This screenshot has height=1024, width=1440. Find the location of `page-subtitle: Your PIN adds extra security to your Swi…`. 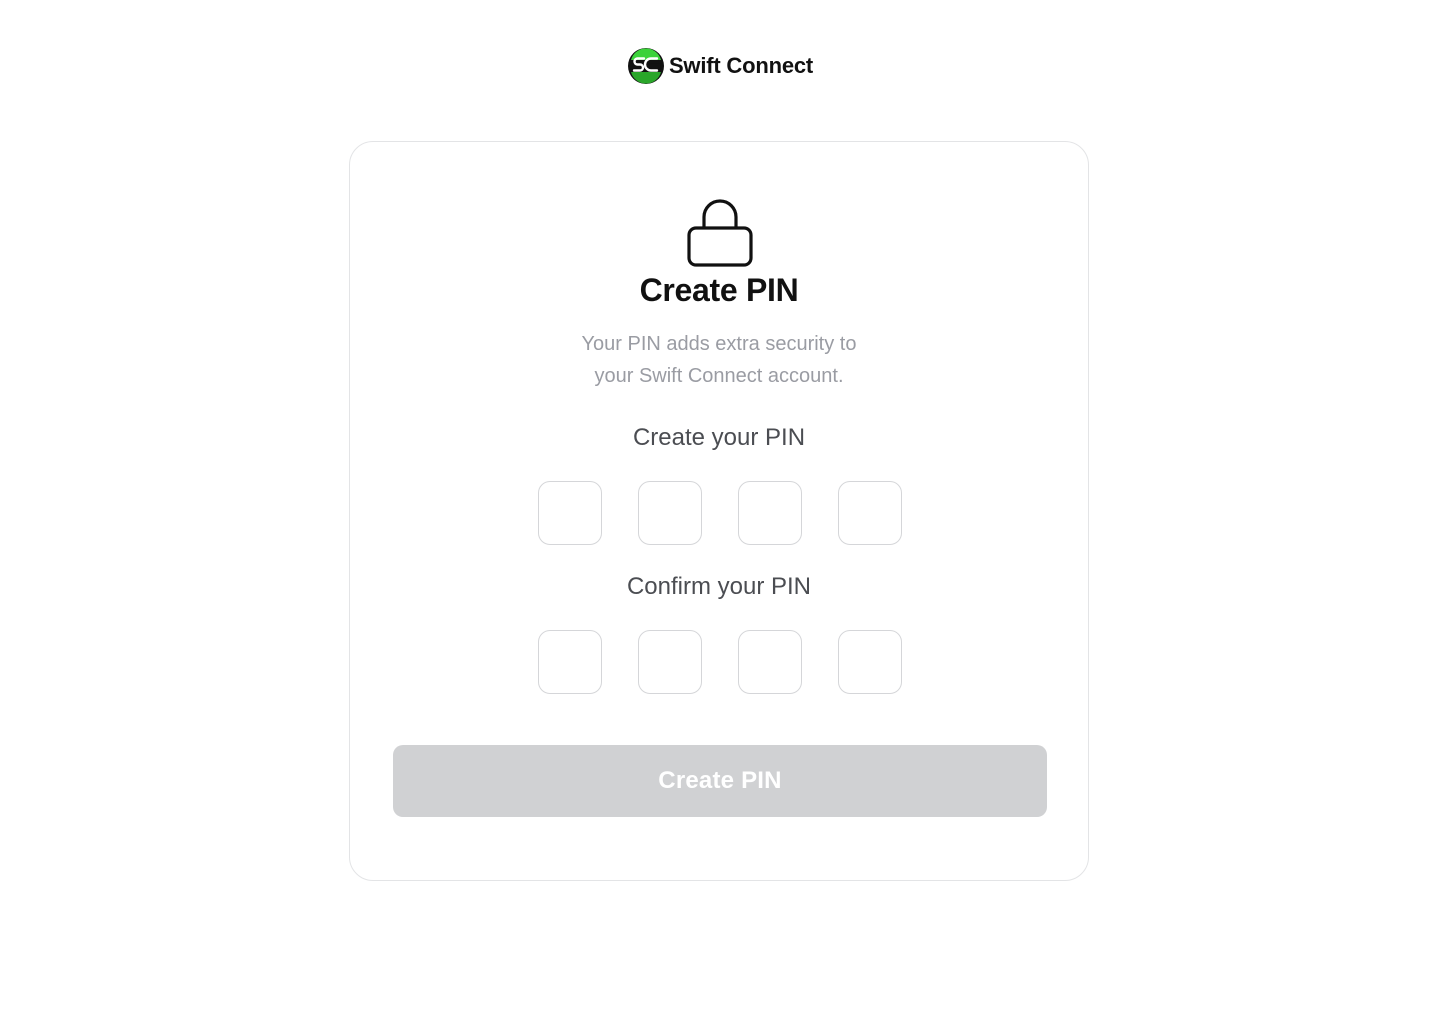

page-subtitle: Your PIN adds extra security to your Swi… is located at coordinates (719, 360).